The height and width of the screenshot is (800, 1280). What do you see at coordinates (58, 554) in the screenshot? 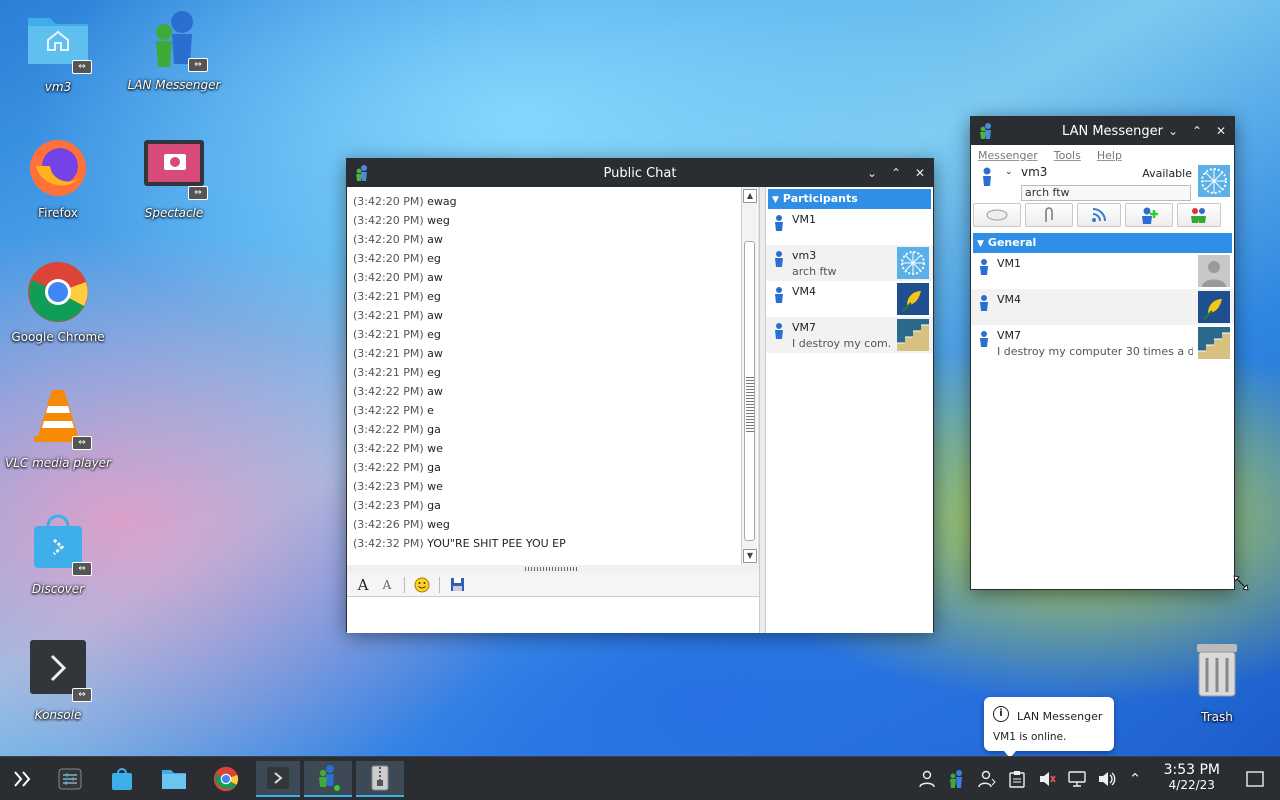
I see `desktop-icon-discover: ⇔ Discover` at bounding box center [58, 554].